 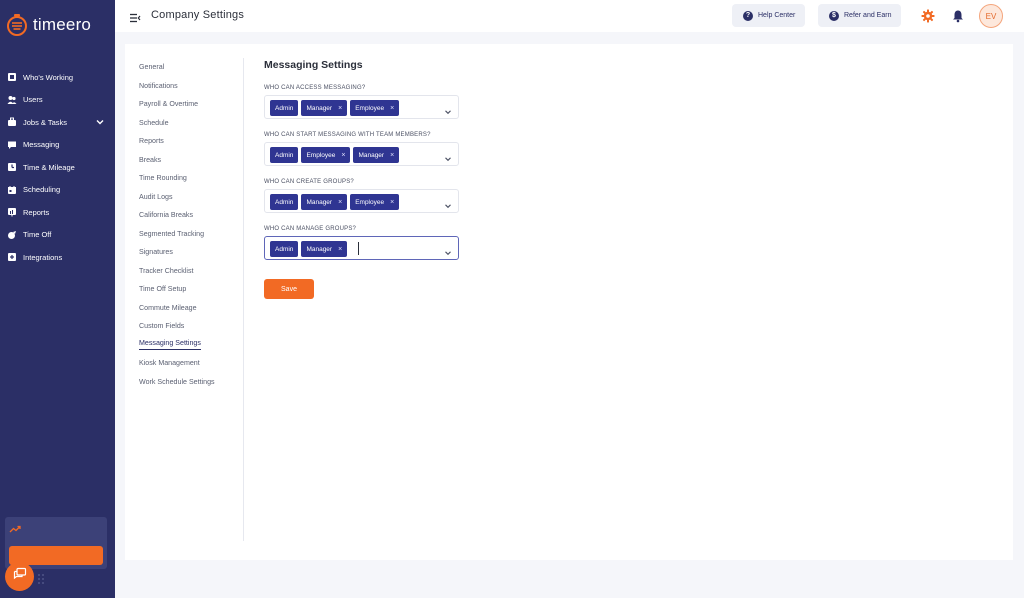 I want to click on help-center-button: ? Help Center, so click(x=769, y=15).